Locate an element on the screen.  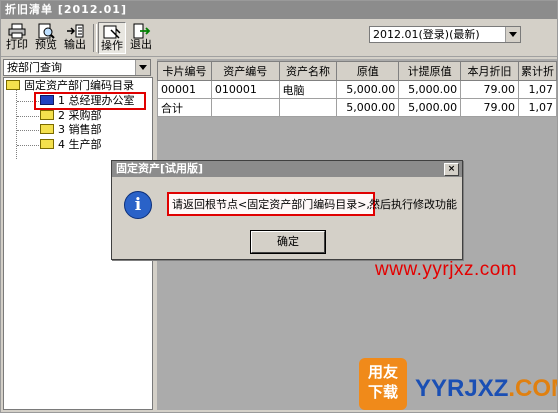
exit-label: 退出 is located at coordinates (141, 44).